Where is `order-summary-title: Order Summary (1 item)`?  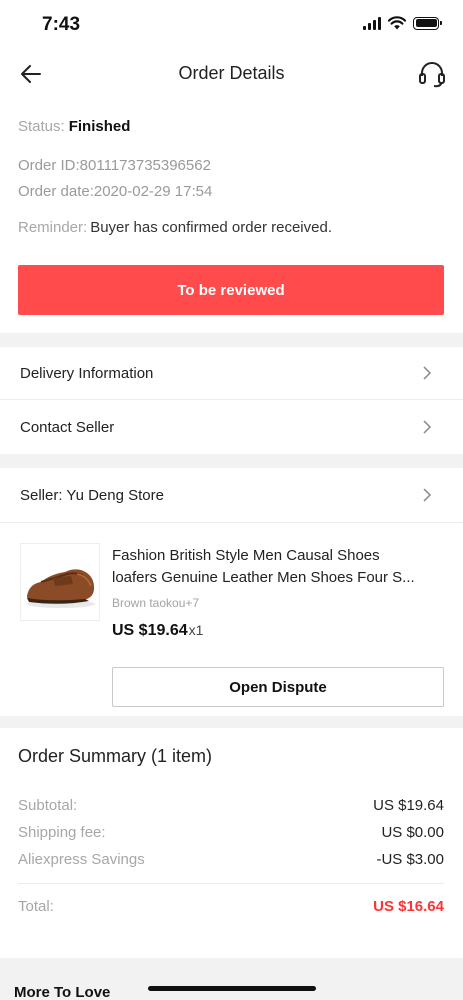
order-summary-title: Order Summary (1 item) is located at coordinates (115, 756).